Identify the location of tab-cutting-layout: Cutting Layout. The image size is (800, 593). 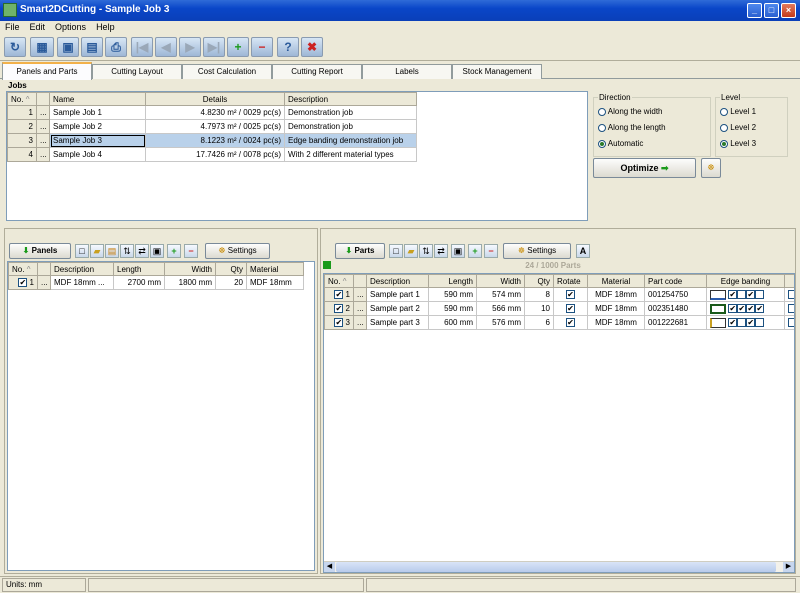
(137, 71).